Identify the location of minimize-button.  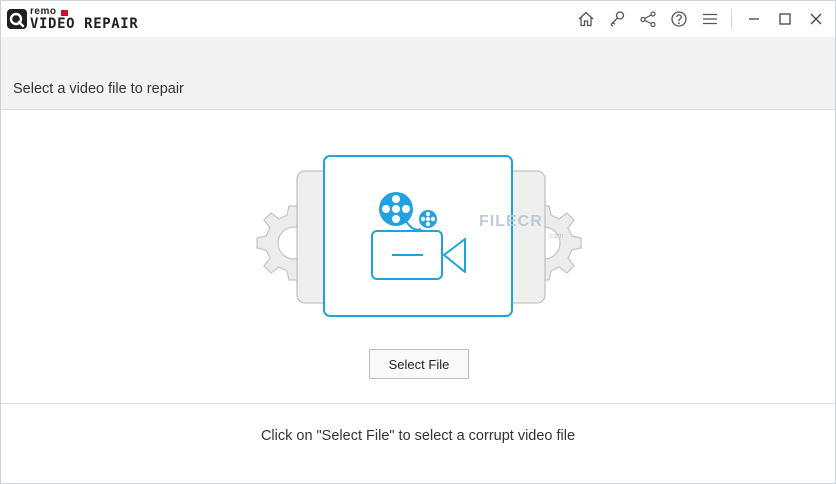
(753, 19).